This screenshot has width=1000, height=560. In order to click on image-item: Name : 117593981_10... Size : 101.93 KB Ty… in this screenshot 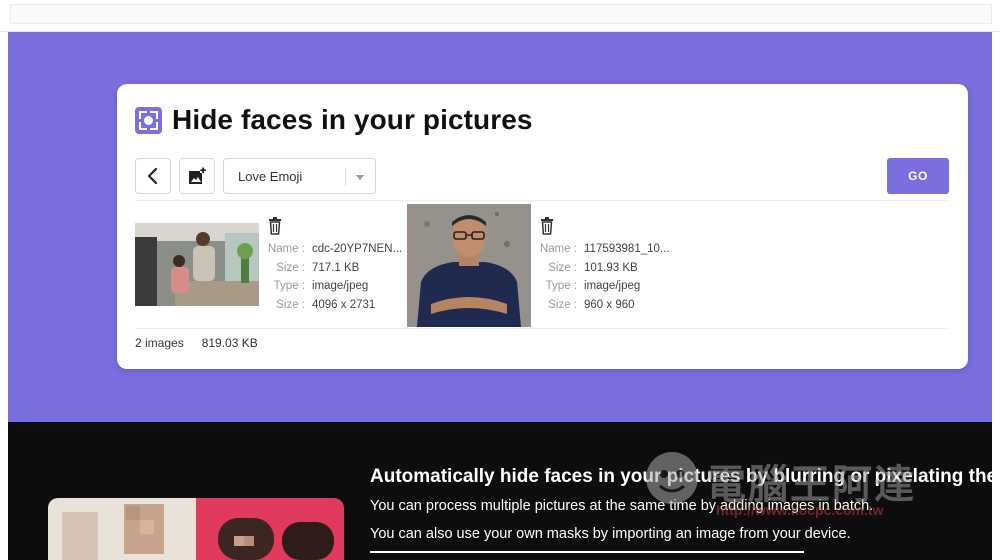, I will do `click(543, 265)`.